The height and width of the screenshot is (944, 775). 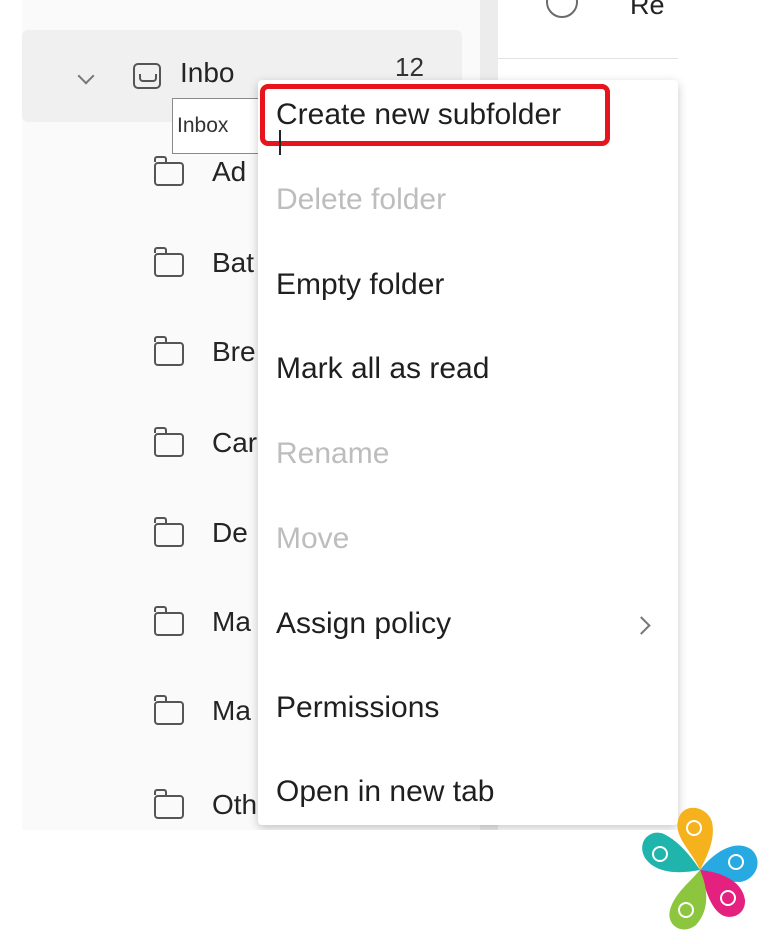 What do you see at coordinates (361, 199) in the screenshot?
I see `menu-item-label: Delete folder` at bounding box center [361, 199].